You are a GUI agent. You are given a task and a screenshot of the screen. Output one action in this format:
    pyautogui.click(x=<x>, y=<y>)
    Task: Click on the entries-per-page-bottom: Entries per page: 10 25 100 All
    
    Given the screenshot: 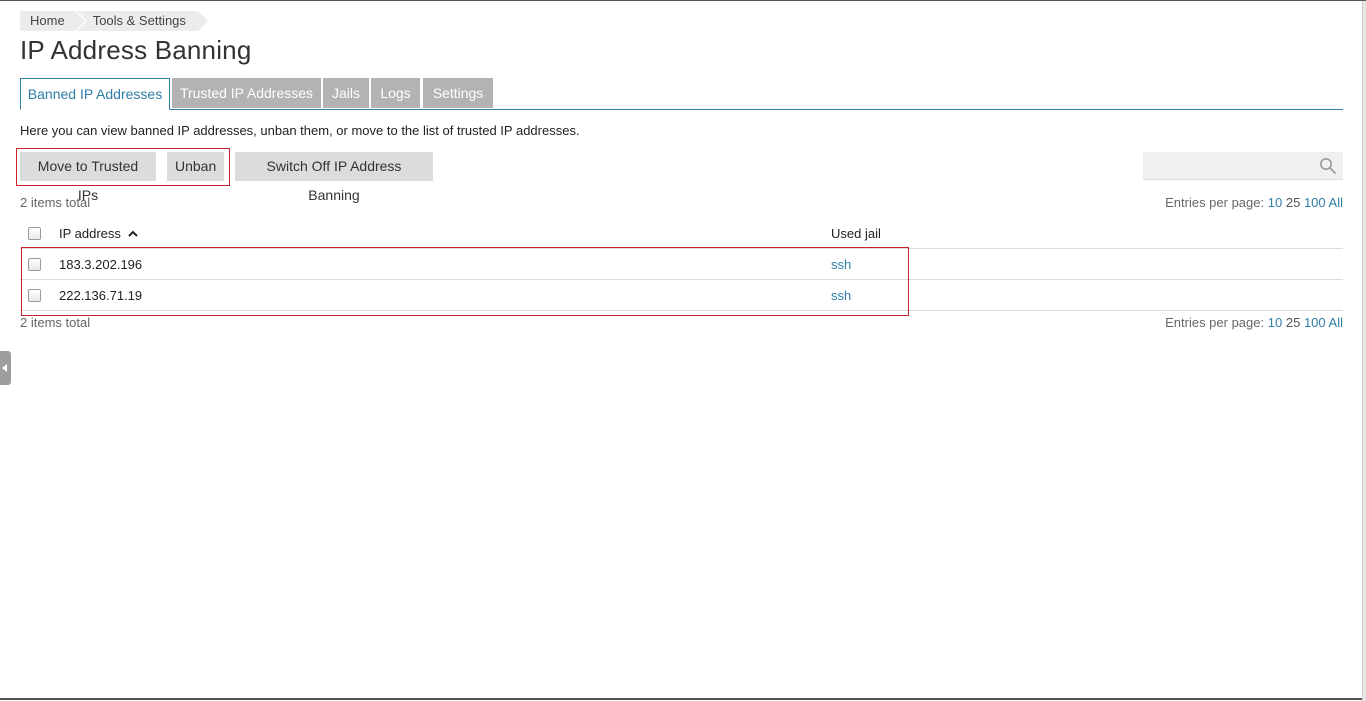 What is the action you would take?
    pyautogui.click(x=1254, y=322)
    